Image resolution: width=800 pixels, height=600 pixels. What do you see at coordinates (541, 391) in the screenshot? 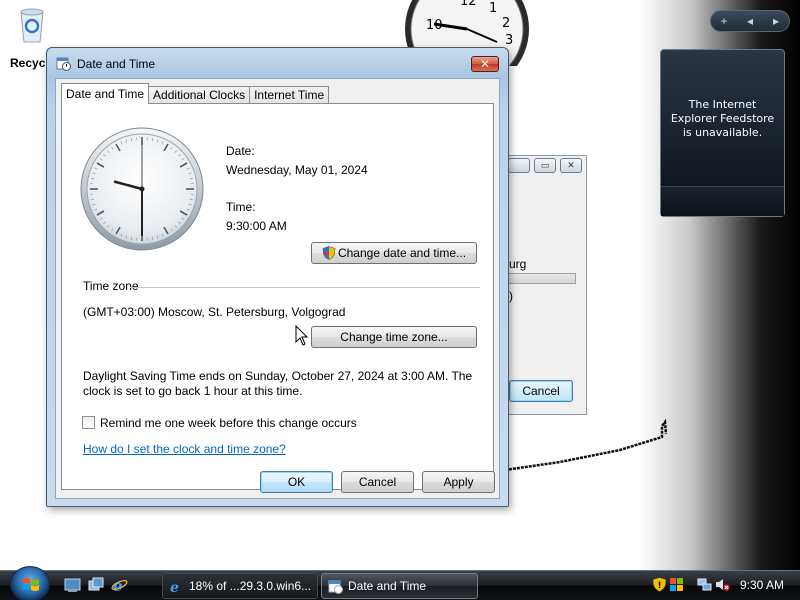
I see `bg-window-cancel-button: Cancel` at bounding box center [541, 391].